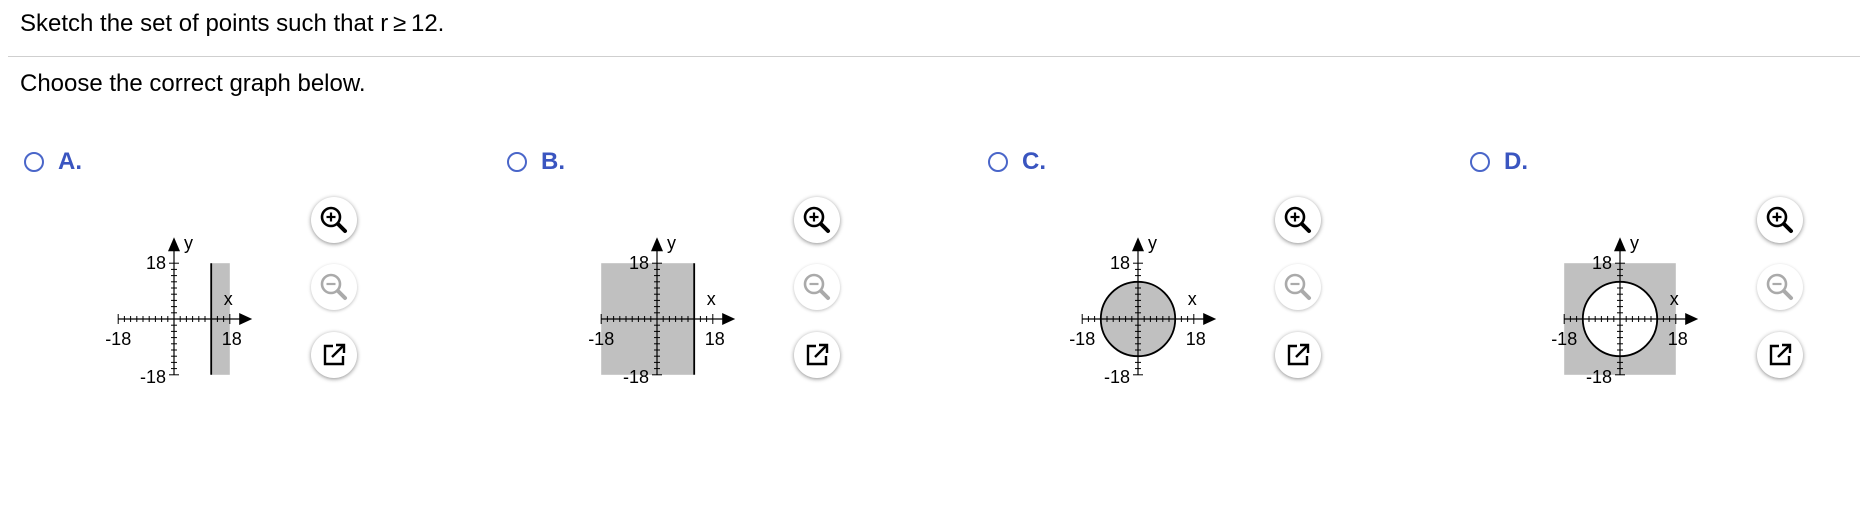  I want to click on option-a-choice: A., so click(53, 162).